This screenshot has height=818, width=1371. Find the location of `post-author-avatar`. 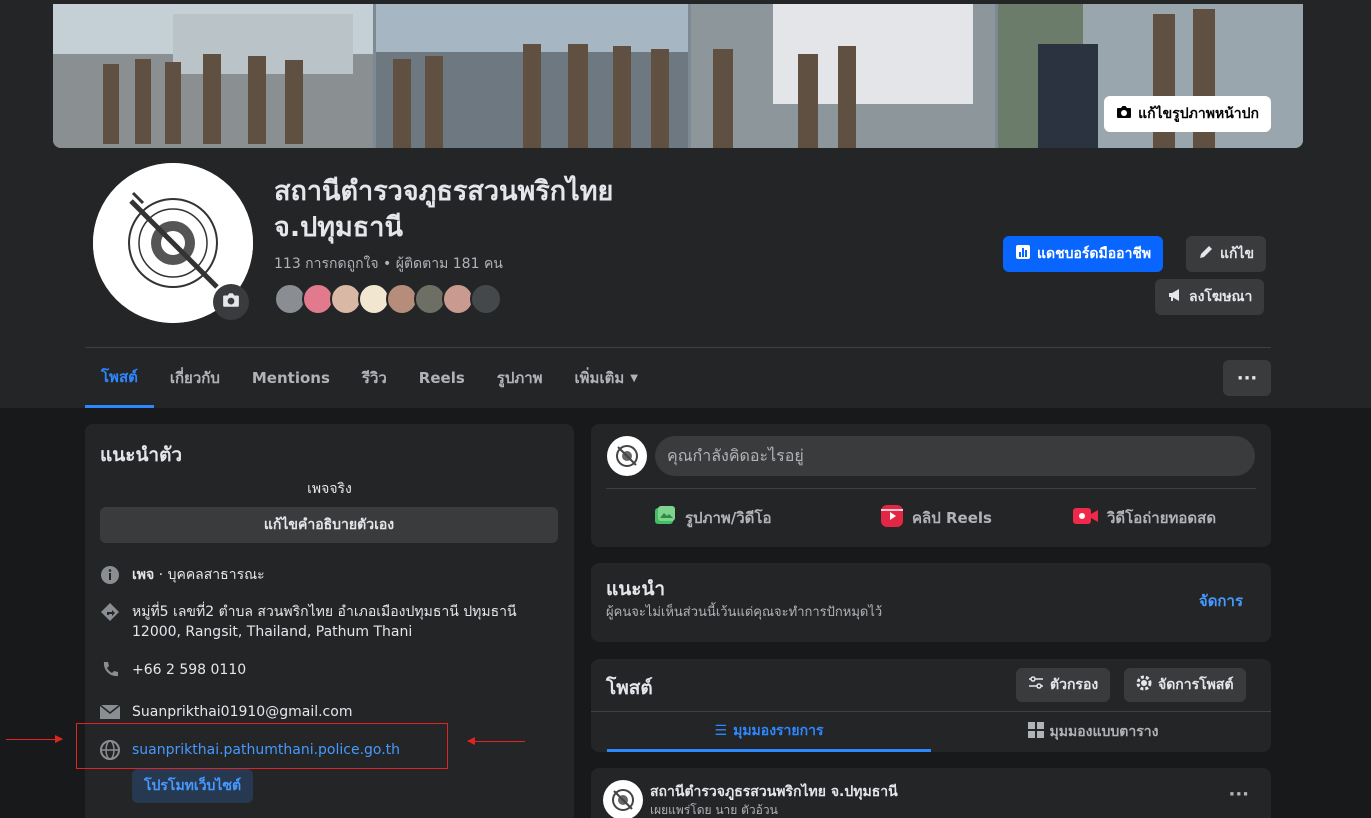

post-author-avatar is located at coordinates (623, 799).